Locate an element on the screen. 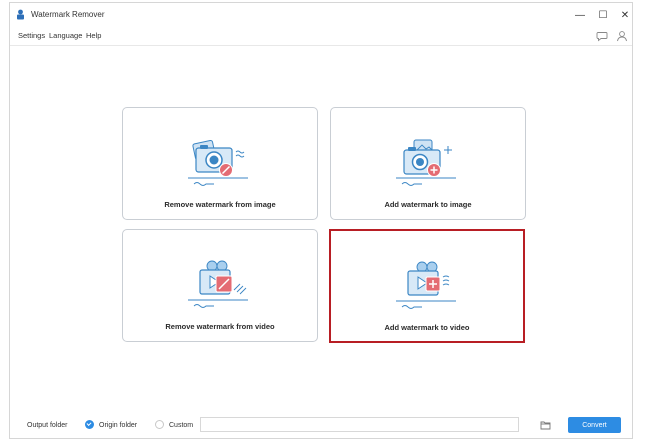 The width and height of the screenshot is (650, 447). menu-settings: Settings is located at coordinates (31, 35).